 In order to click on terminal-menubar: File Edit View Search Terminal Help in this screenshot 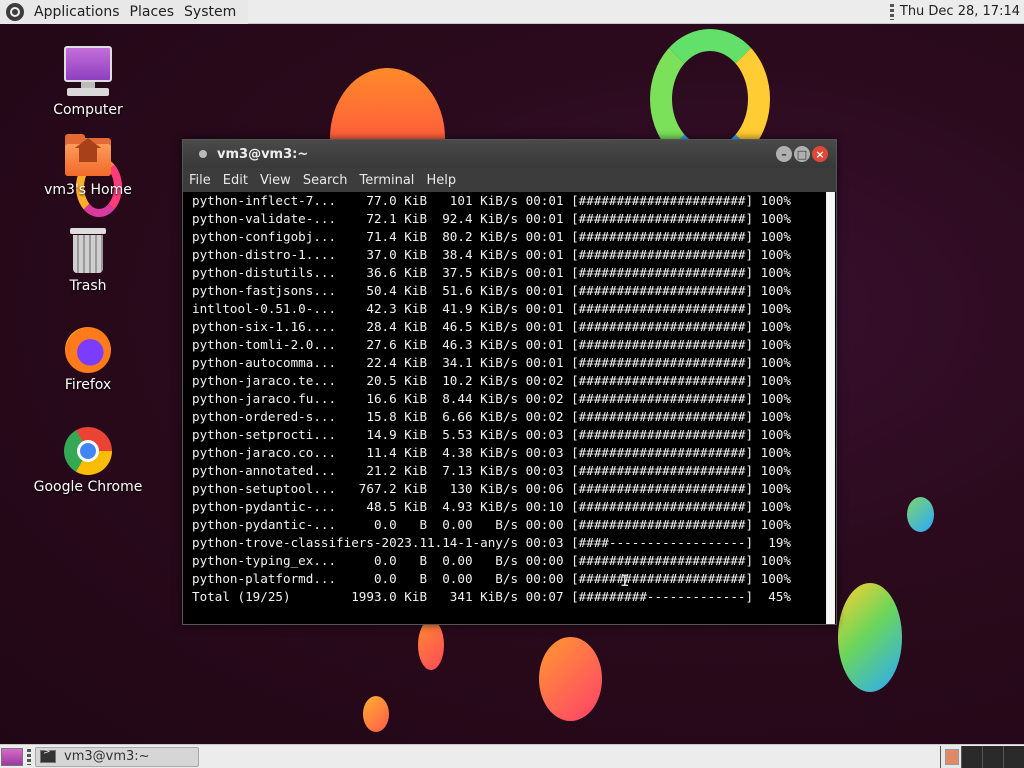, I will do `click(509, 180)`.